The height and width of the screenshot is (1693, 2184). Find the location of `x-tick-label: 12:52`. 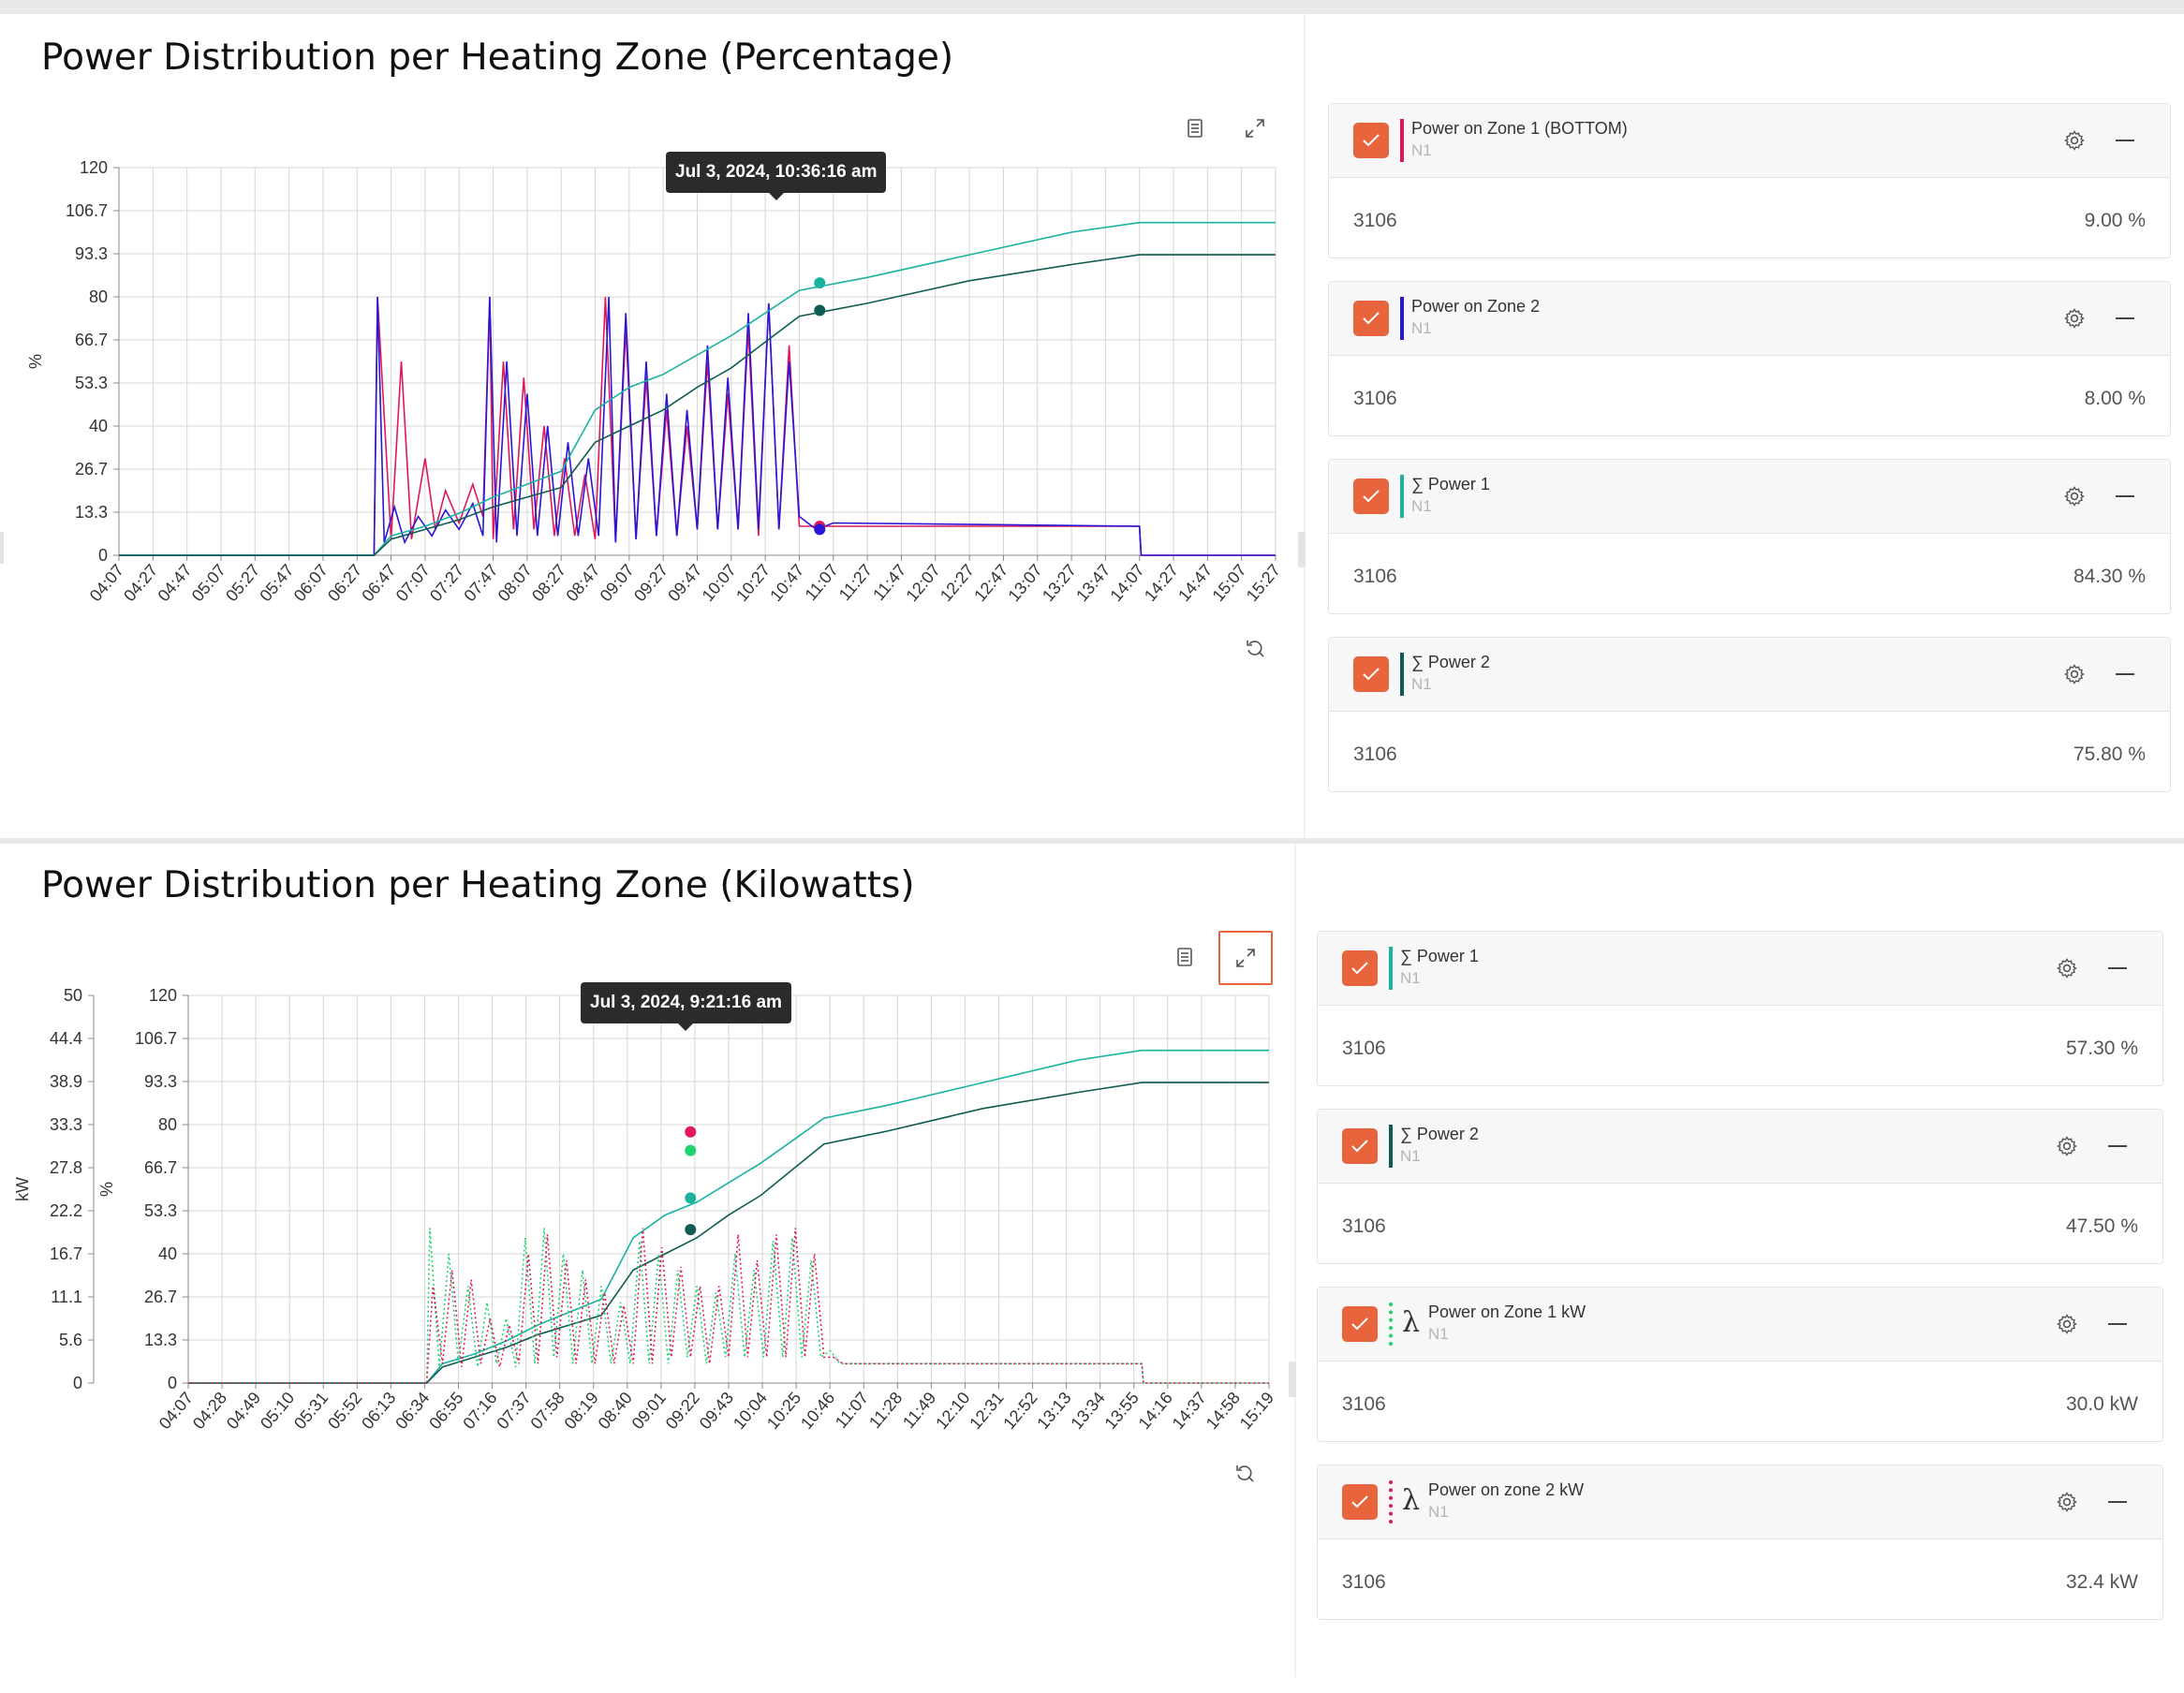

x-tick-label: 12:52 is located at coordinates (1019, 1411).